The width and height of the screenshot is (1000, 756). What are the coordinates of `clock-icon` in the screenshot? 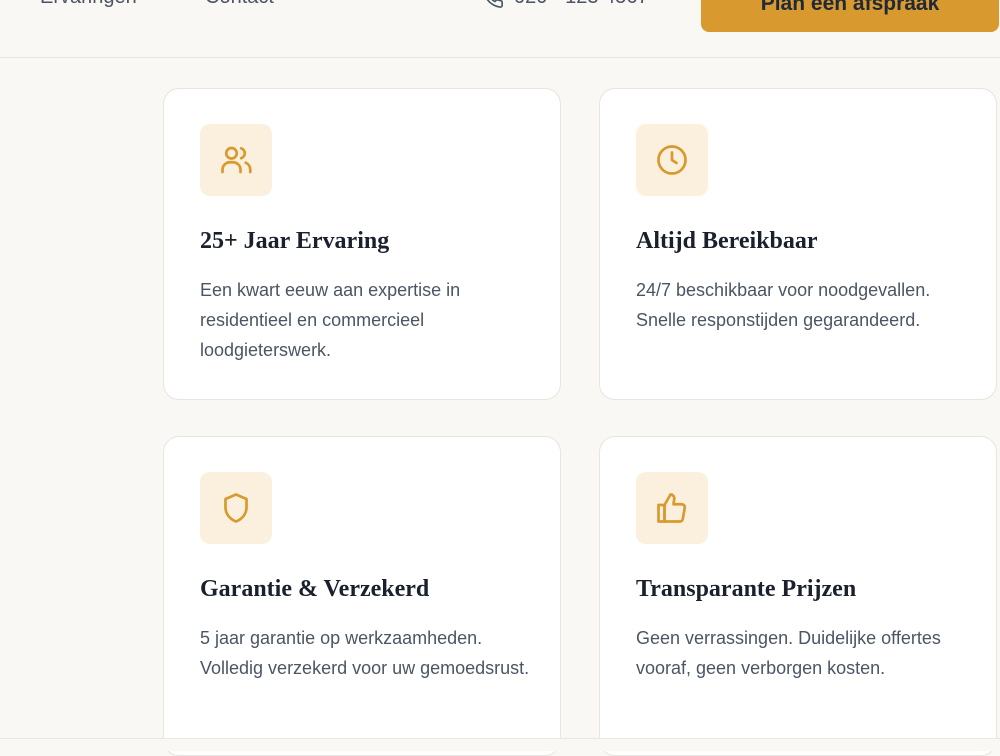 It's located at (672, 160).